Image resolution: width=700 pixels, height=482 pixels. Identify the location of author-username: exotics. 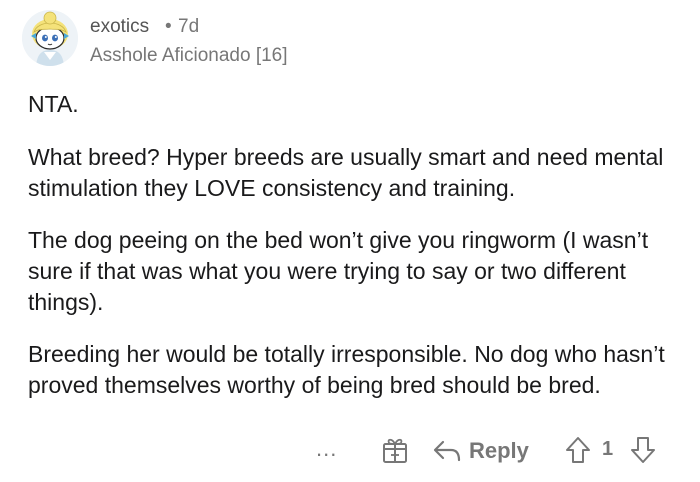
(119, 27).